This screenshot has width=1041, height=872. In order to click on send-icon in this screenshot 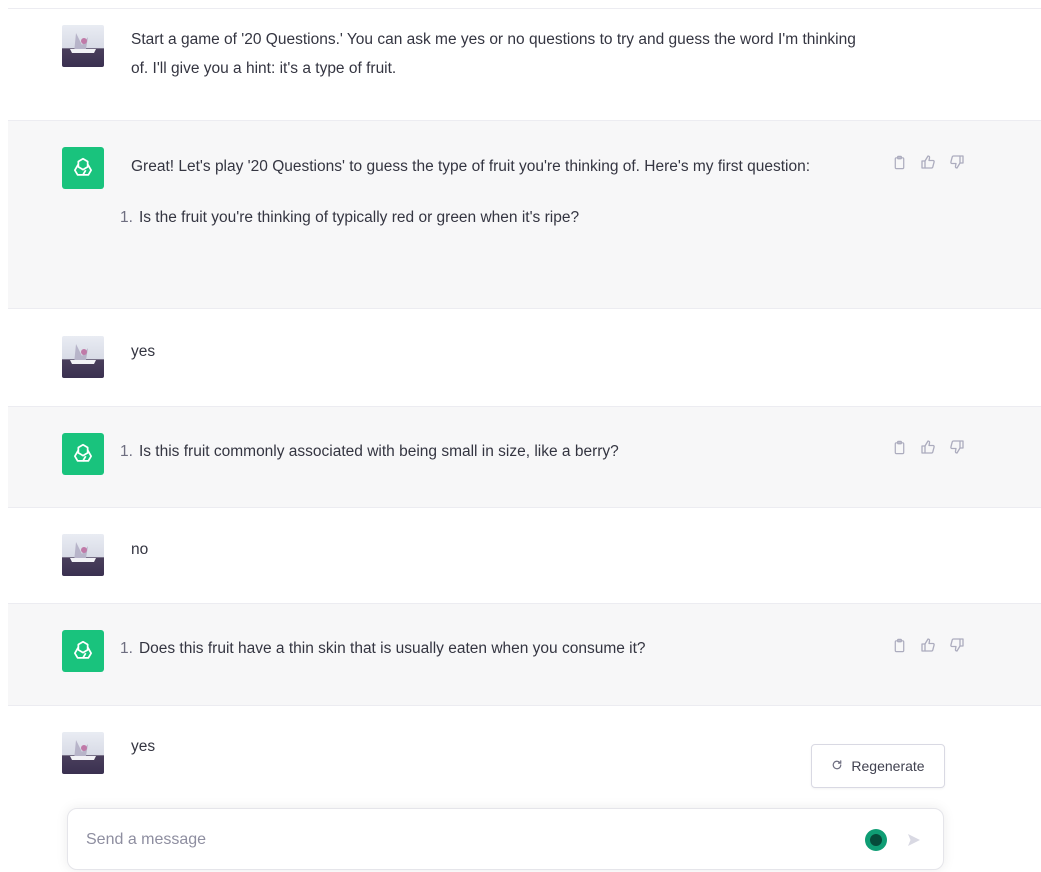, I will do `click(914, 840)`.